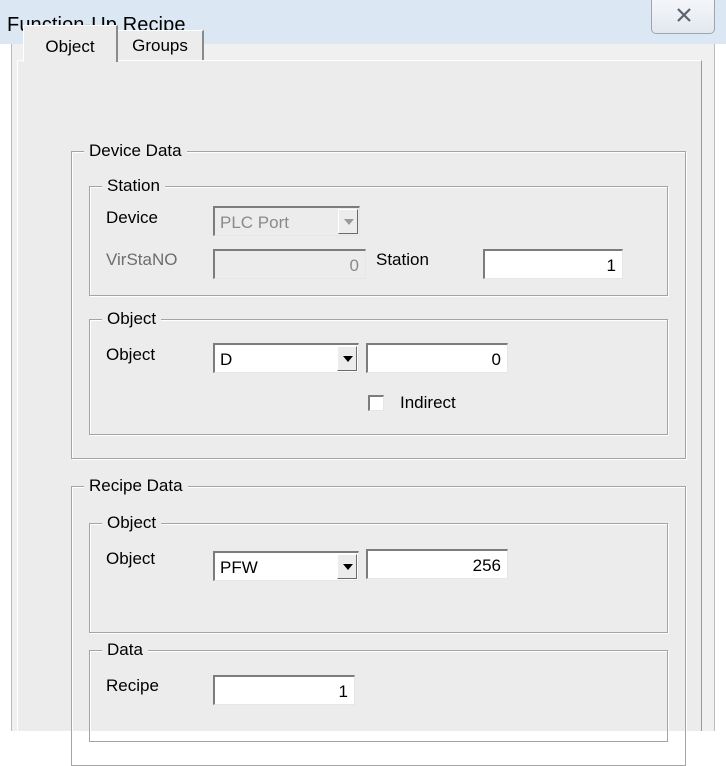  Describe the element at coordinates (135, 151) in the screenshot. I see `device-data-legend: Device Data` at that location.